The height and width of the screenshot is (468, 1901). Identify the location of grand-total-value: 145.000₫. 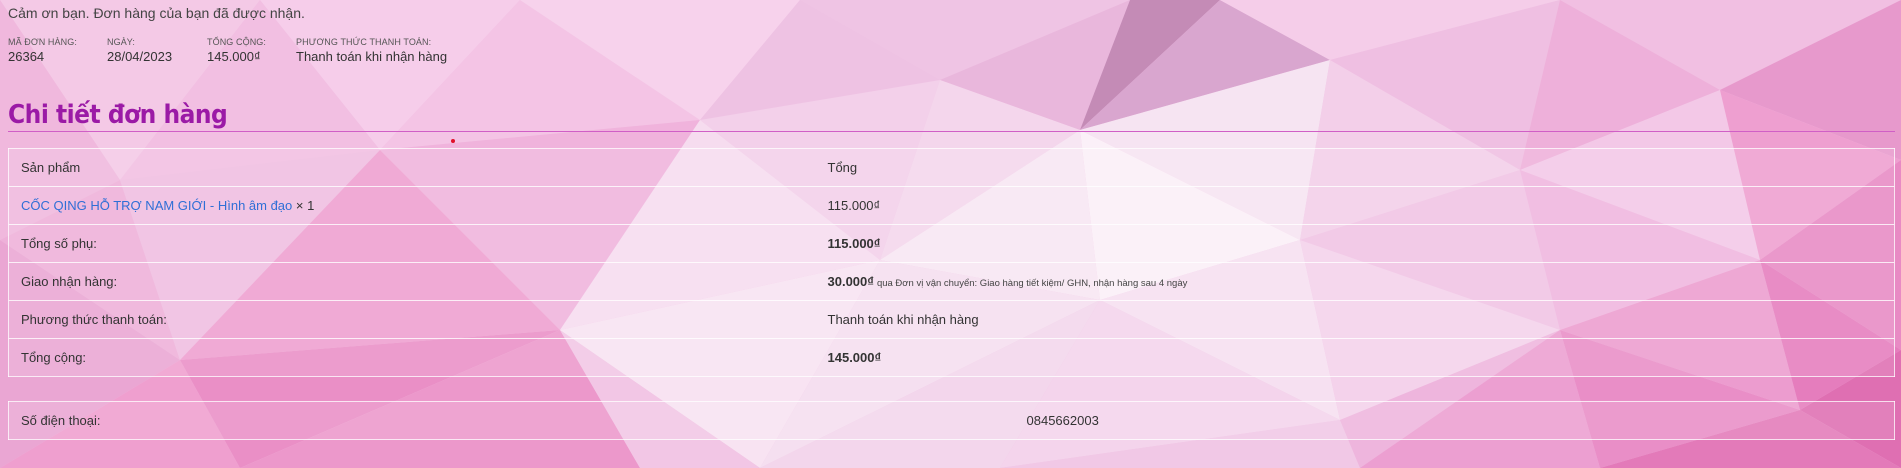
(1355, 357).